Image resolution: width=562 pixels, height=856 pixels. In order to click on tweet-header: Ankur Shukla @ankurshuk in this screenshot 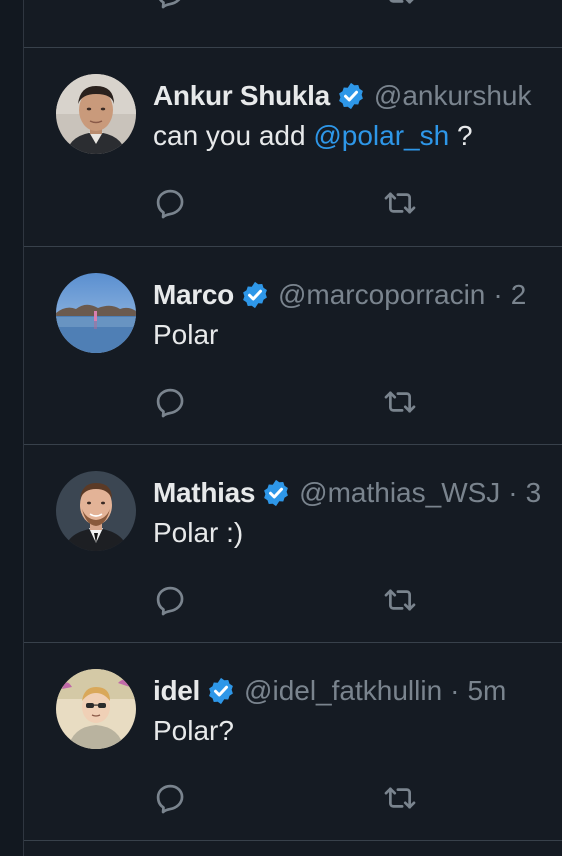, I will do `click(342, 96)`.